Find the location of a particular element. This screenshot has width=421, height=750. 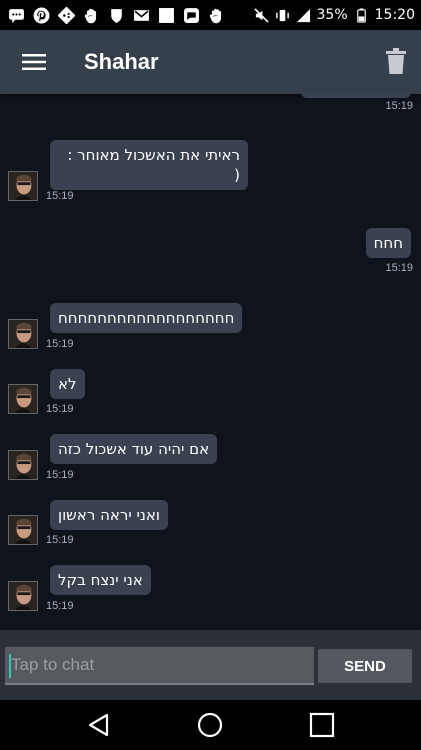

shield-icon is located at coordinates (116, 15).